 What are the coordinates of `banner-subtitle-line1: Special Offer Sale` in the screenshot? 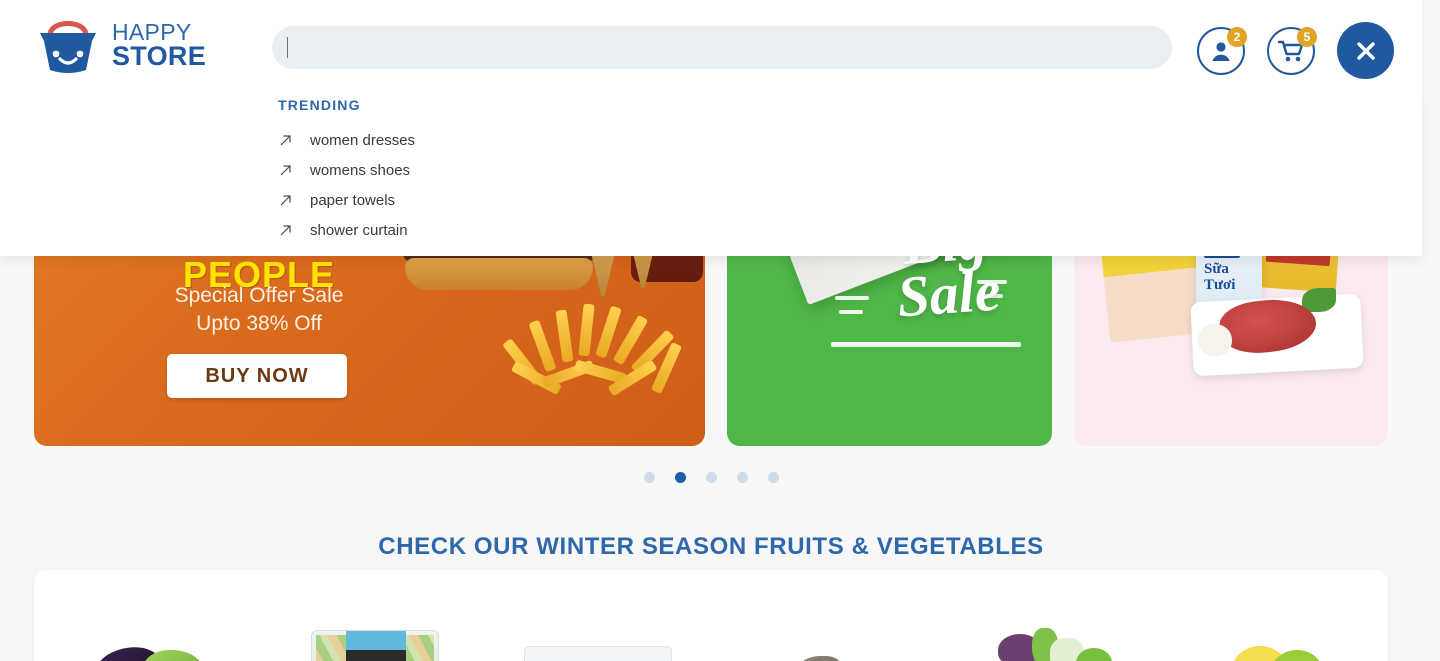 It's located at (259, 295).